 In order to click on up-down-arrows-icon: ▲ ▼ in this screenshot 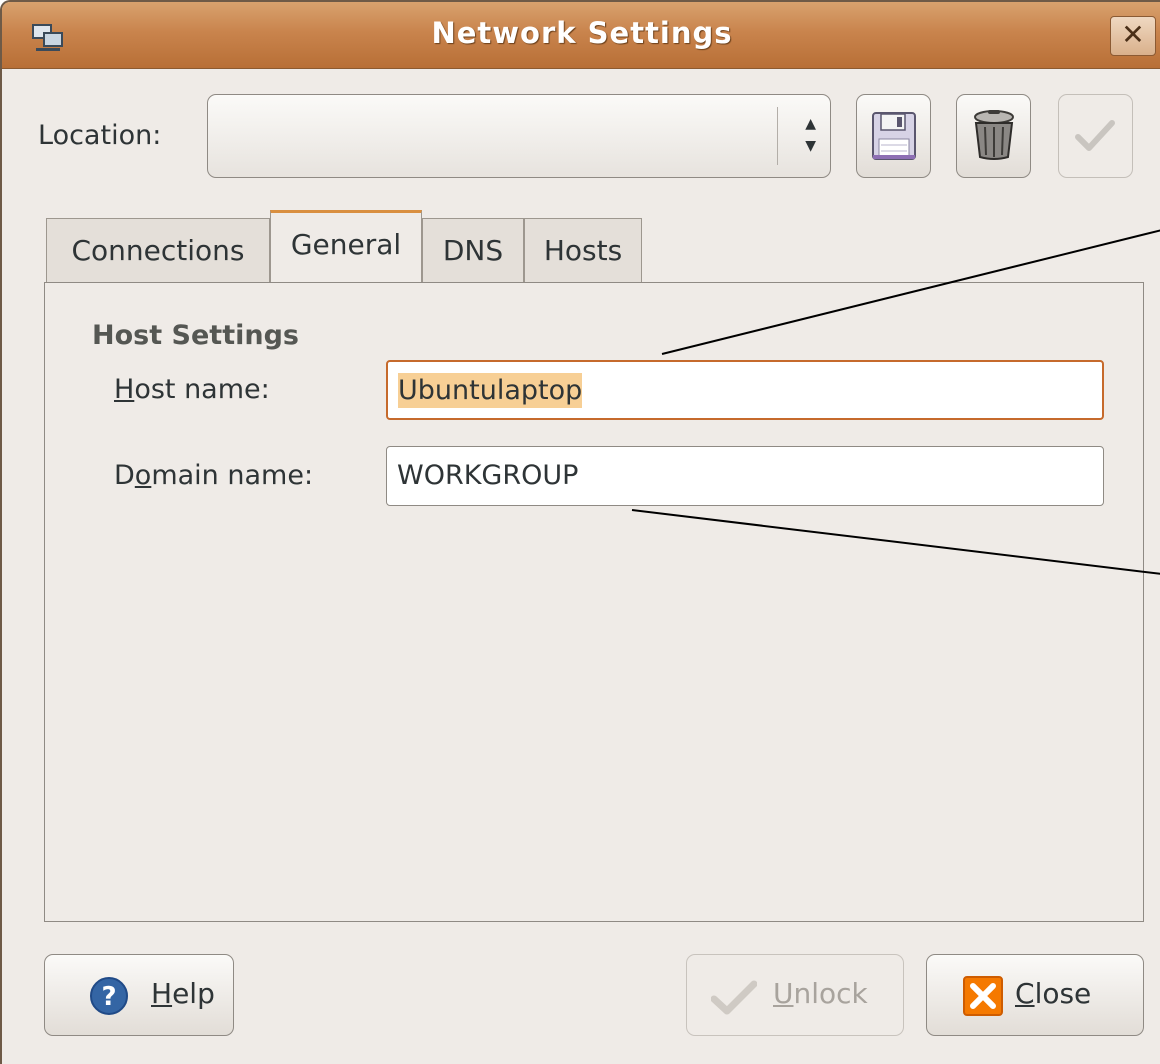, I will do `click(810, 135)`.